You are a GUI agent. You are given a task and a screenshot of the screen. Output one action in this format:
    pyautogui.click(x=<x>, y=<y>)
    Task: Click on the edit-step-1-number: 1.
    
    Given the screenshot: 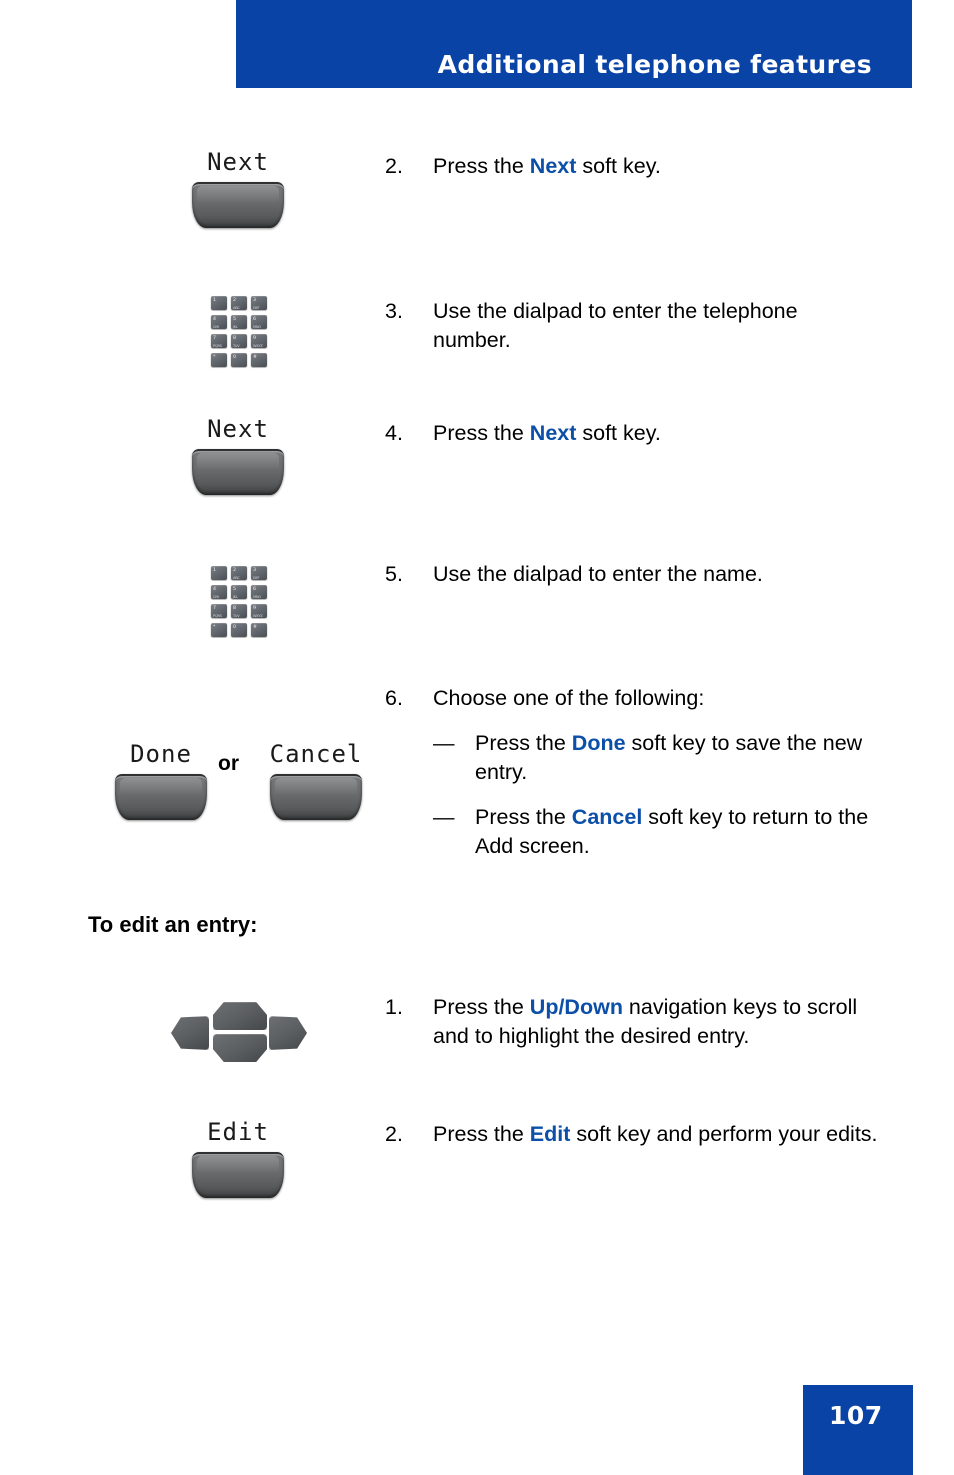 What is the action you would take?
    pyautogui.click(x=394, y=1007)
    